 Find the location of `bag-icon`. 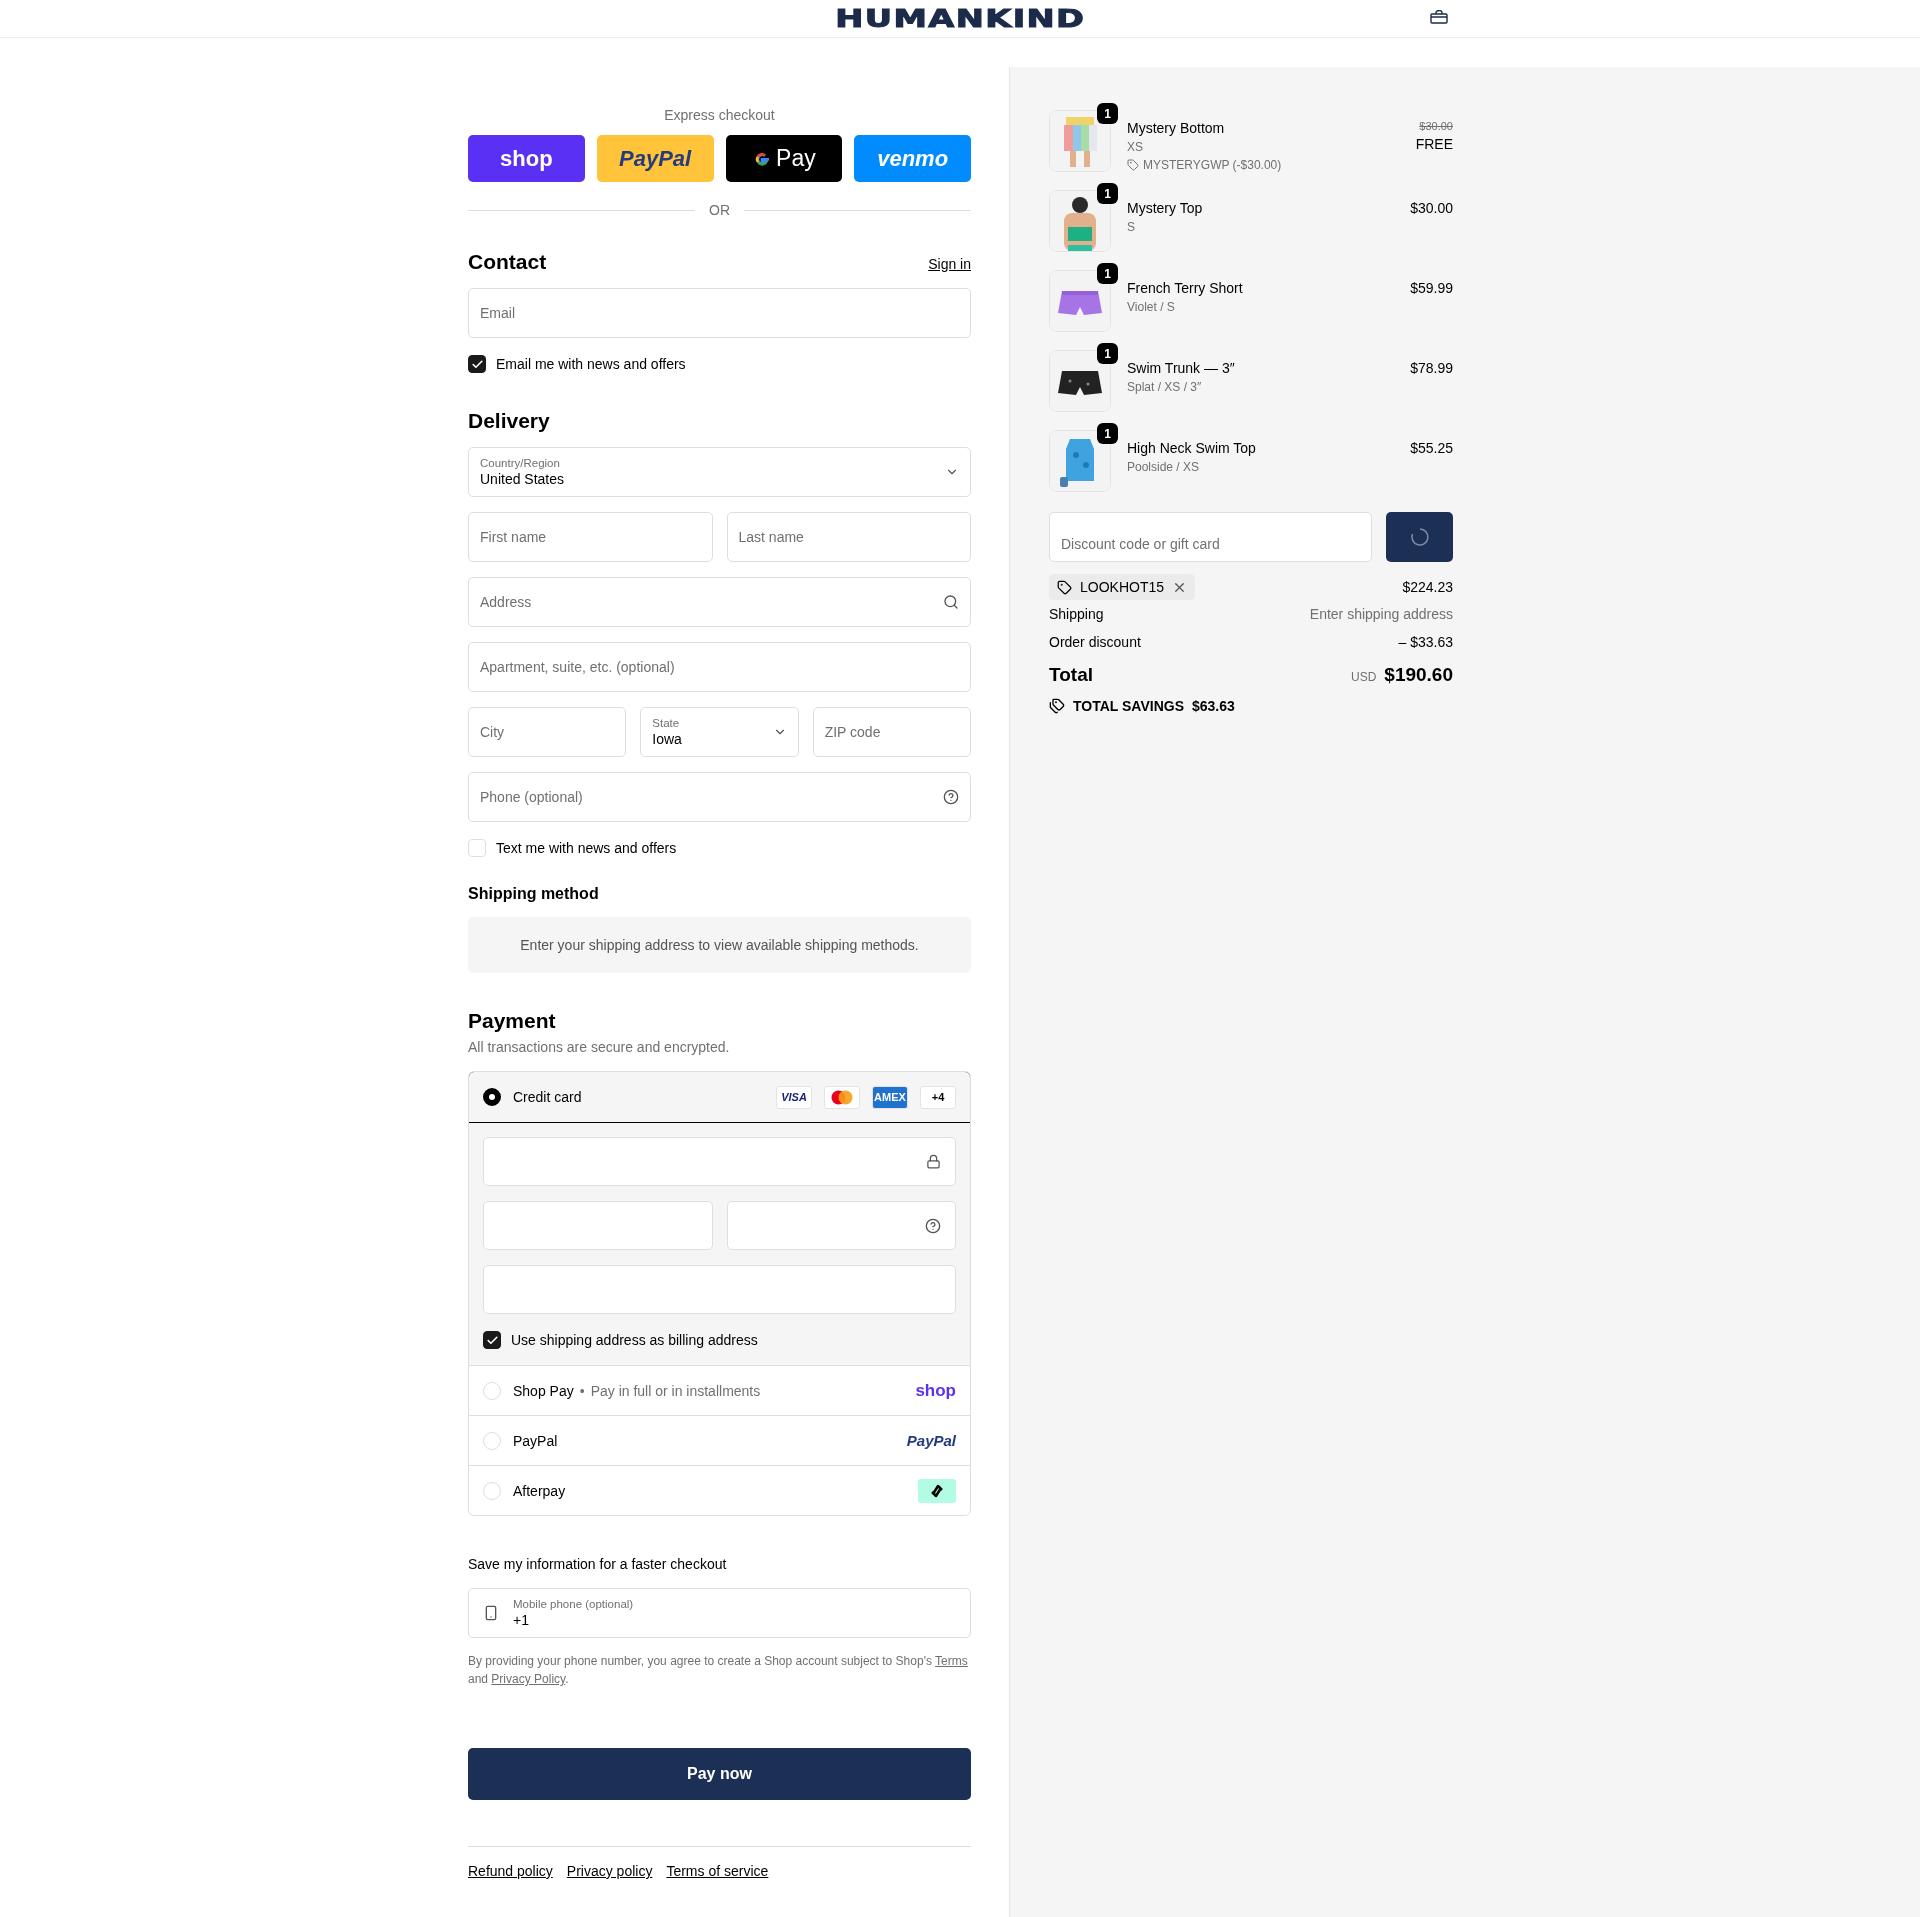

bag-icon is located at coordinates (1439, 17).